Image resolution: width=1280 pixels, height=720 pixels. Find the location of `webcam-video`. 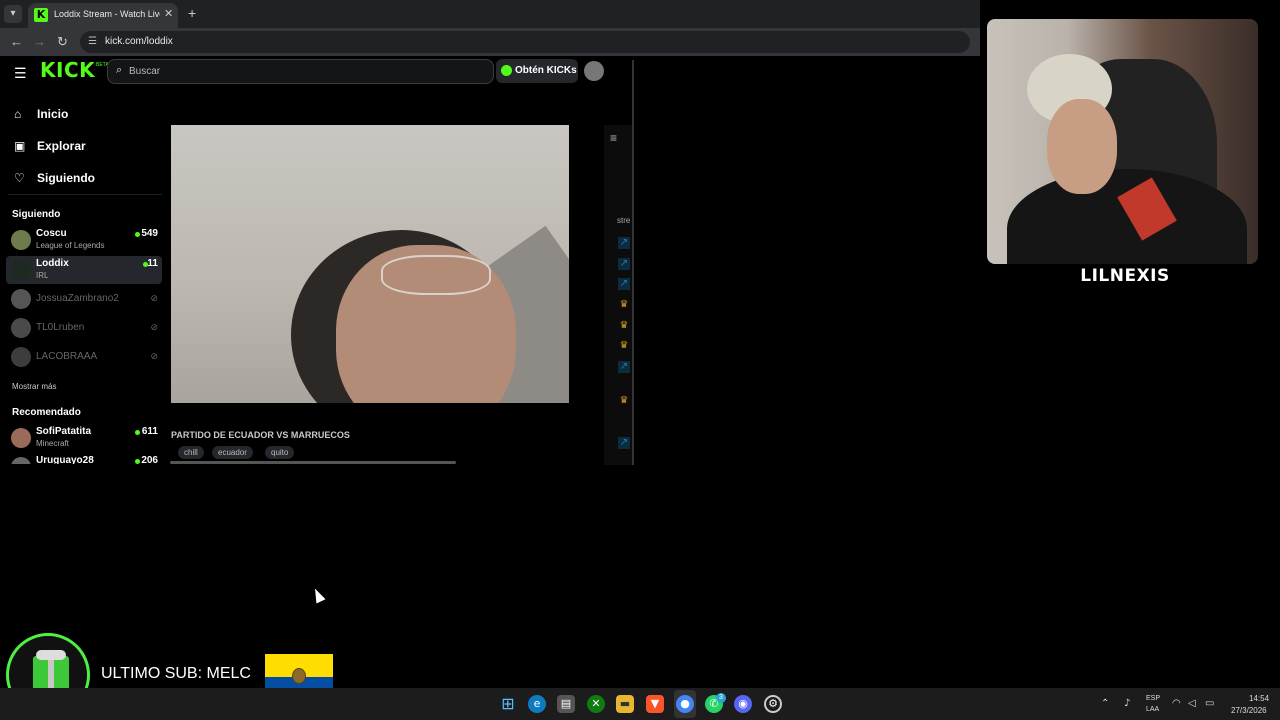

webcam-video is located at coordinates (1122, 141).